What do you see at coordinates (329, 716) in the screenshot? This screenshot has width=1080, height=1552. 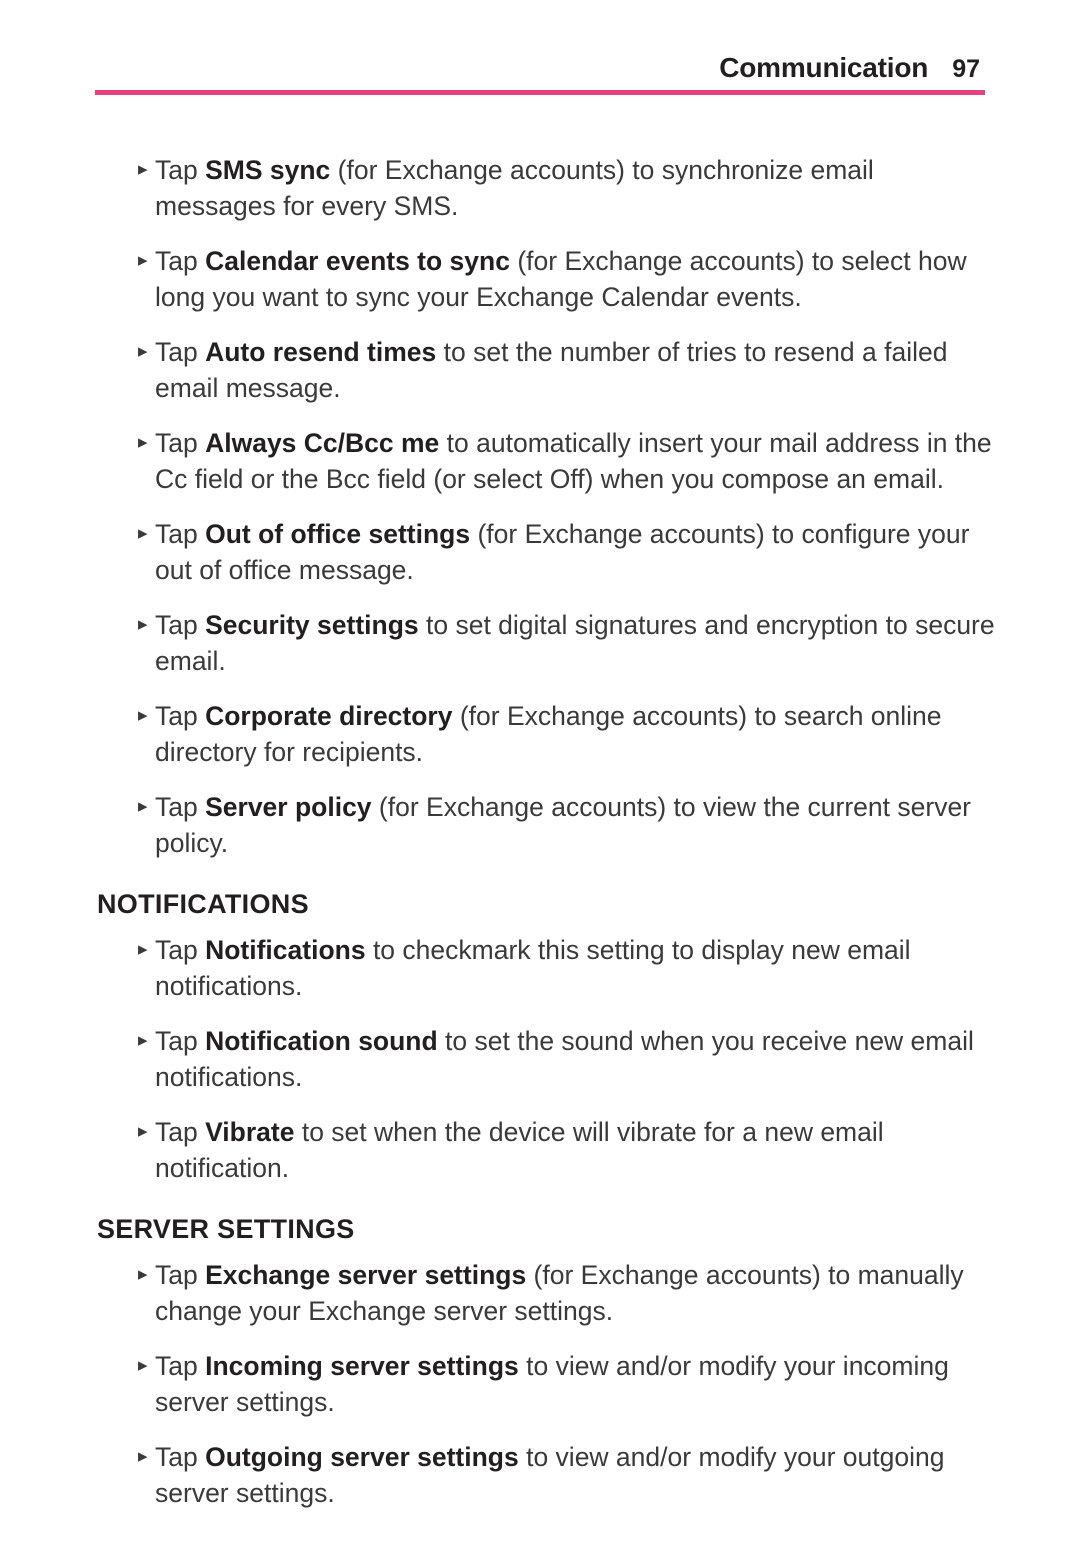 I see `bullet-term: Corporate directory` at bounding box center [329, 716].